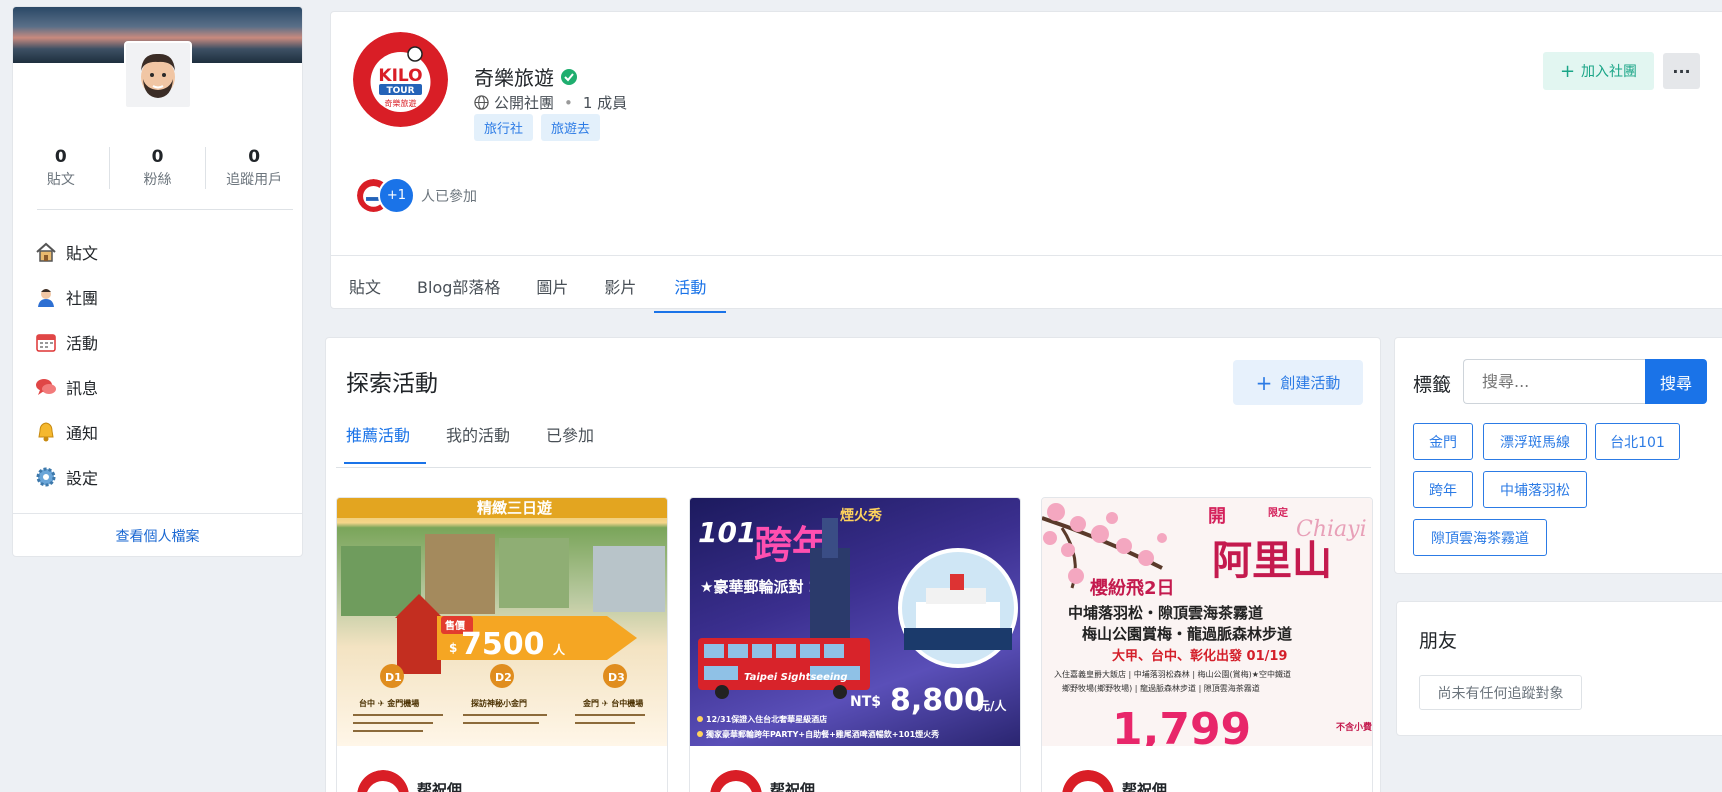 The image size is (1722, 792). What do you see at coordinates (569, 76) in the screenshot?
I see `verified-badge-icon` at bounding box center [569, 76].